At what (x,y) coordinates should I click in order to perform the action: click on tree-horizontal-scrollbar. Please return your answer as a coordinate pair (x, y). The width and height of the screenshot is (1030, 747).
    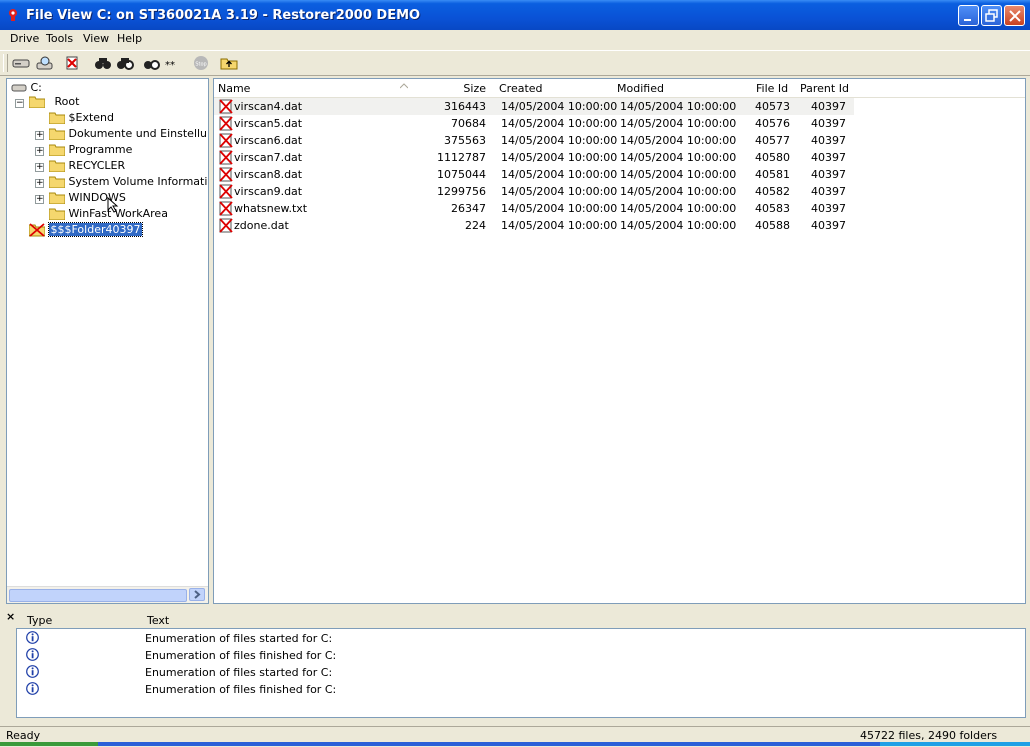
    Looking at the image, I should click on (107, 594).